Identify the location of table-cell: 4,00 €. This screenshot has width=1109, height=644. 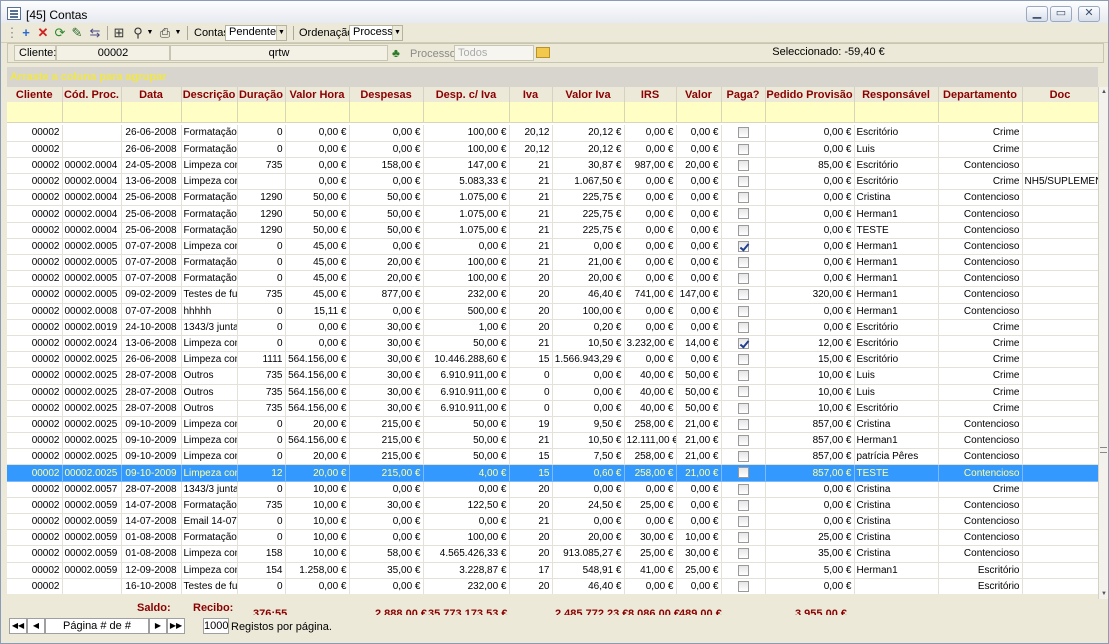
(466, 473).